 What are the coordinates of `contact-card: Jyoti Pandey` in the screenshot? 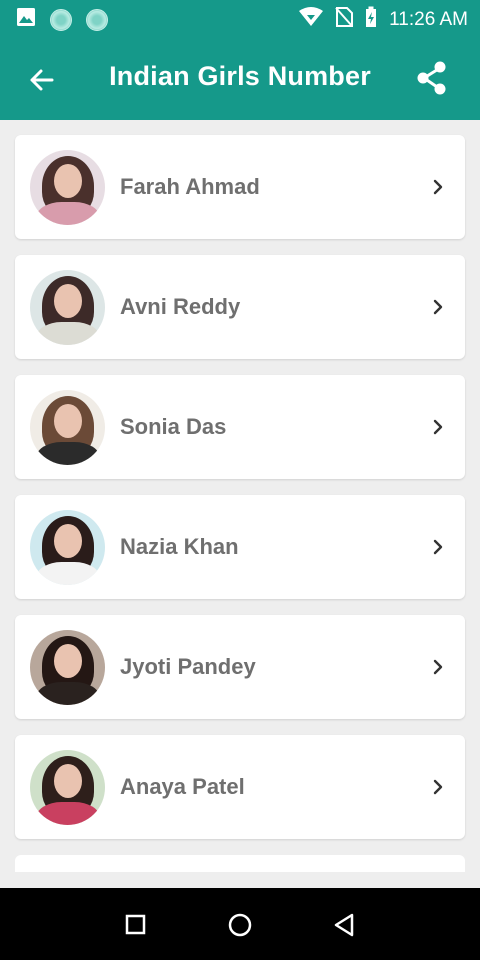 It's located at (240, 667).